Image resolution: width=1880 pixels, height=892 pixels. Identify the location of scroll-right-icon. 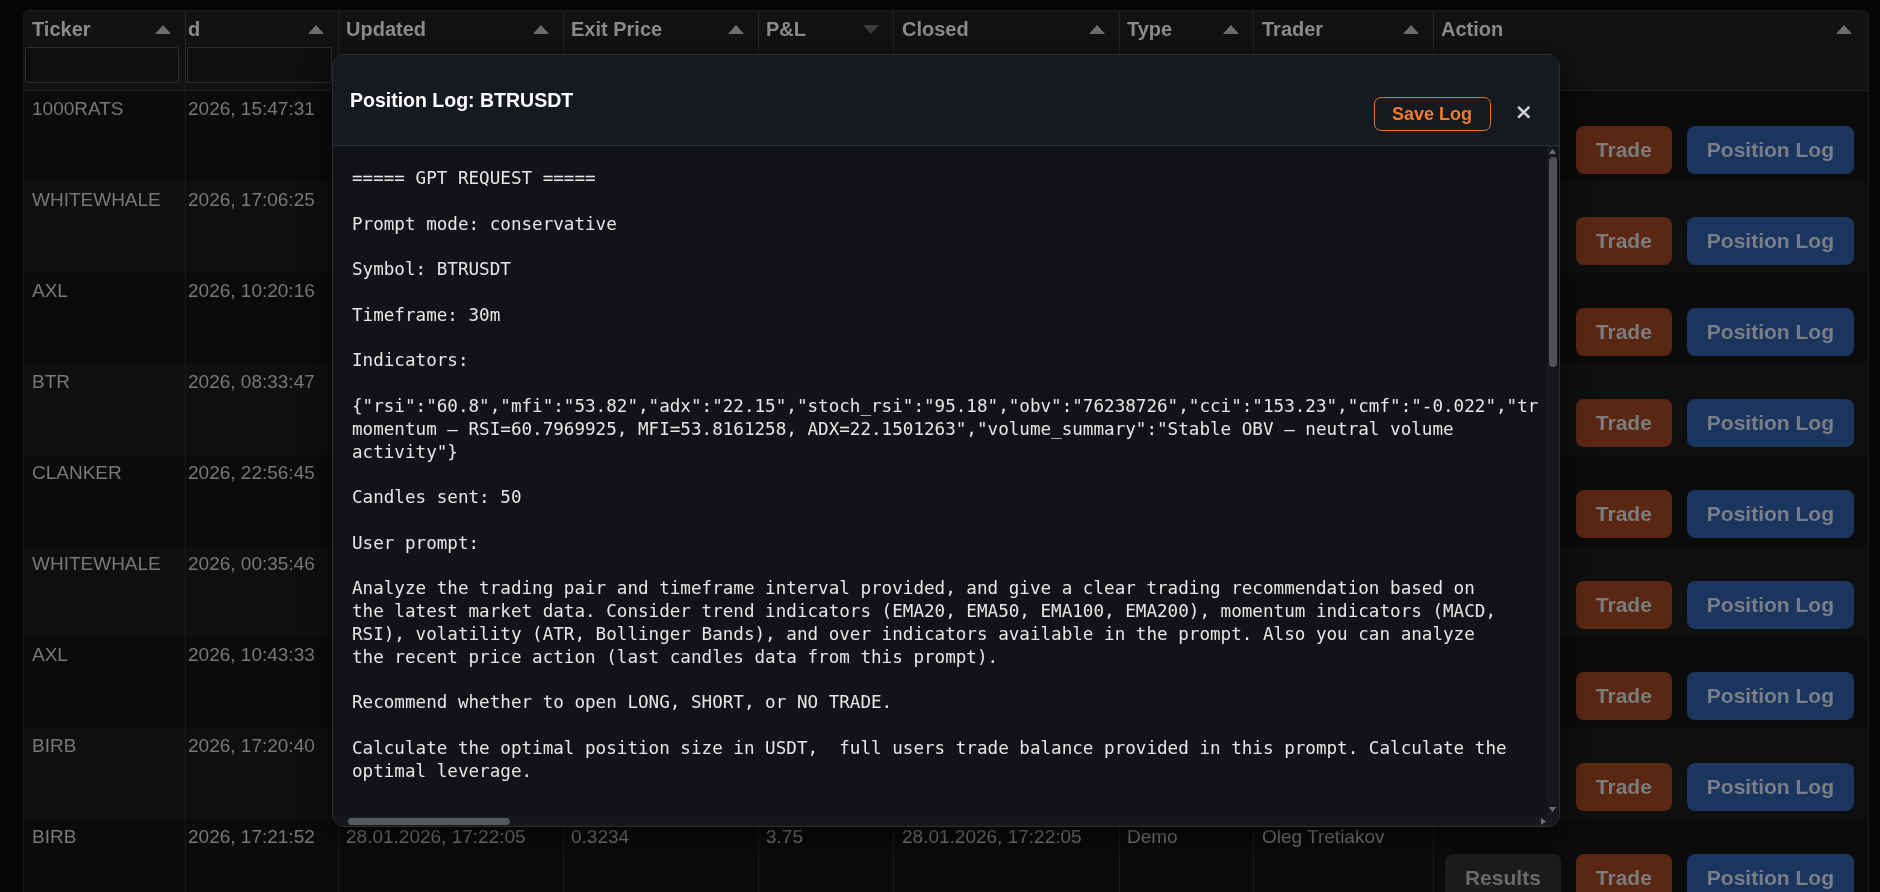
(1543, 821).